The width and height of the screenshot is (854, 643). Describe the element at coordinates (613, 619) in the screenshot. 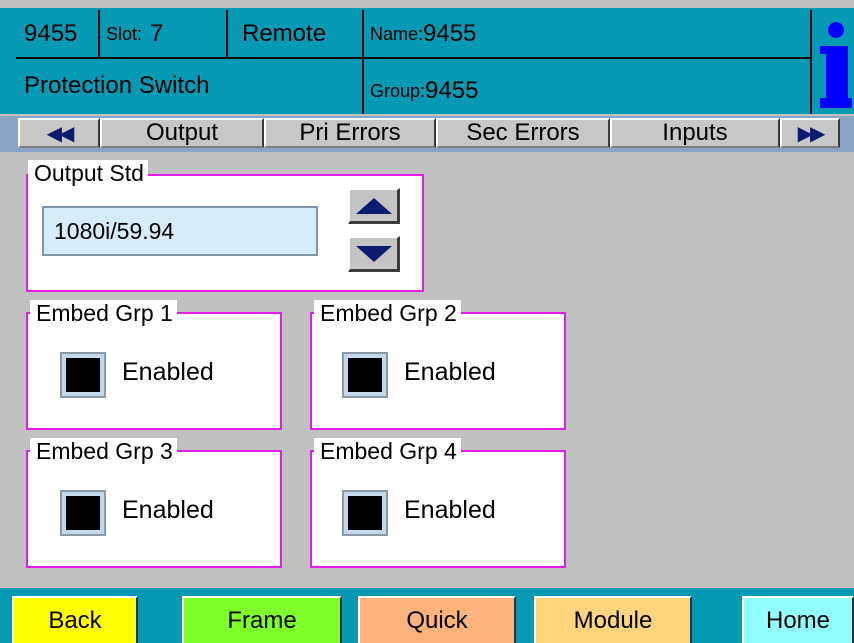

I see `module-button: Module` at that location.